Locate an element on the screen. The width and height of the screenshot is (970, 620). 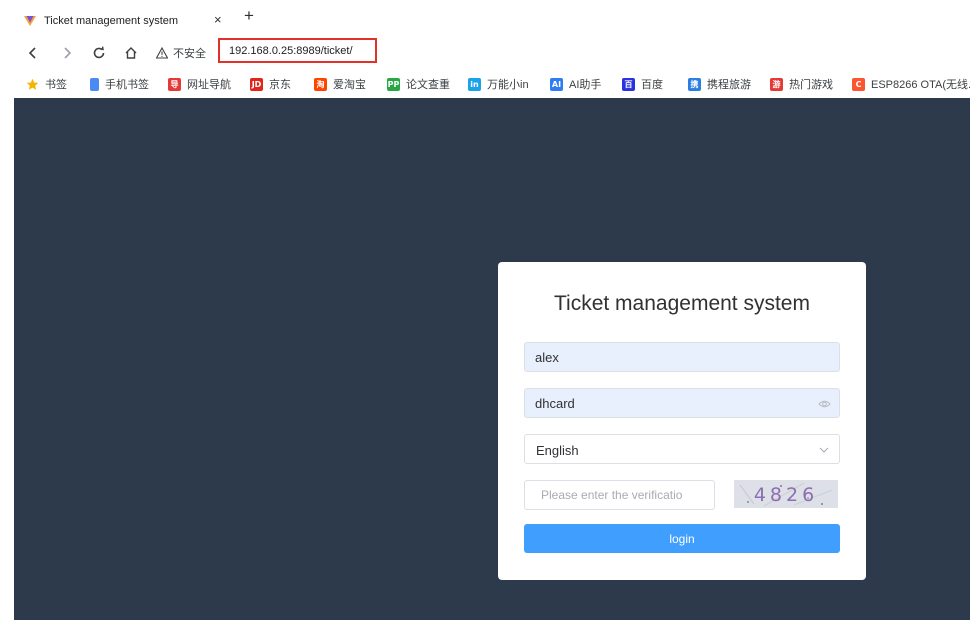
home-button is located at coordinates (131, 53).